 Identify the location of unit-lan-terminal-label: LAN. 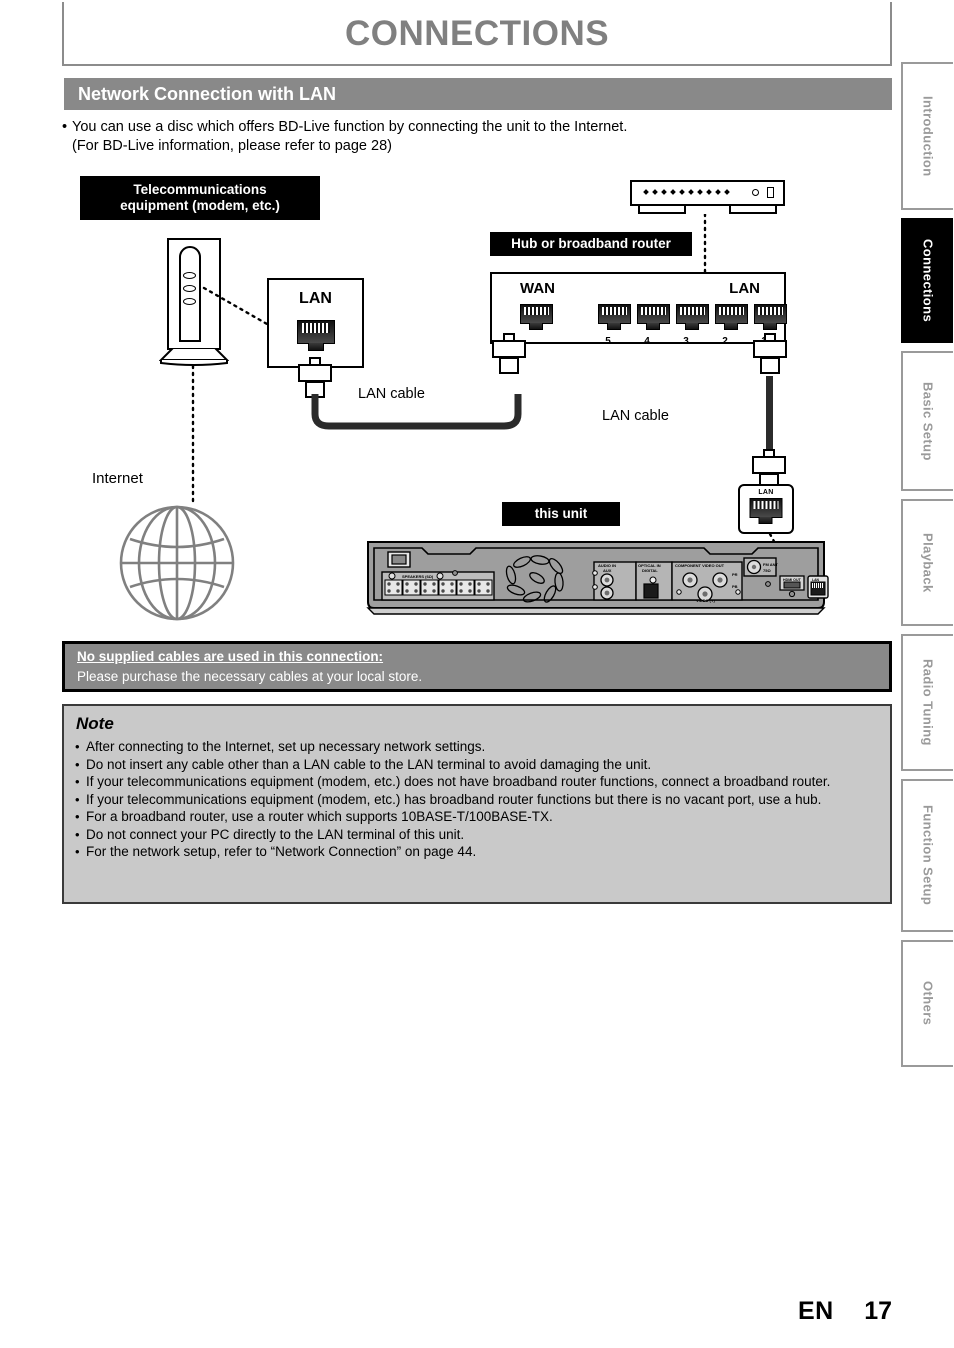
(766, 492).